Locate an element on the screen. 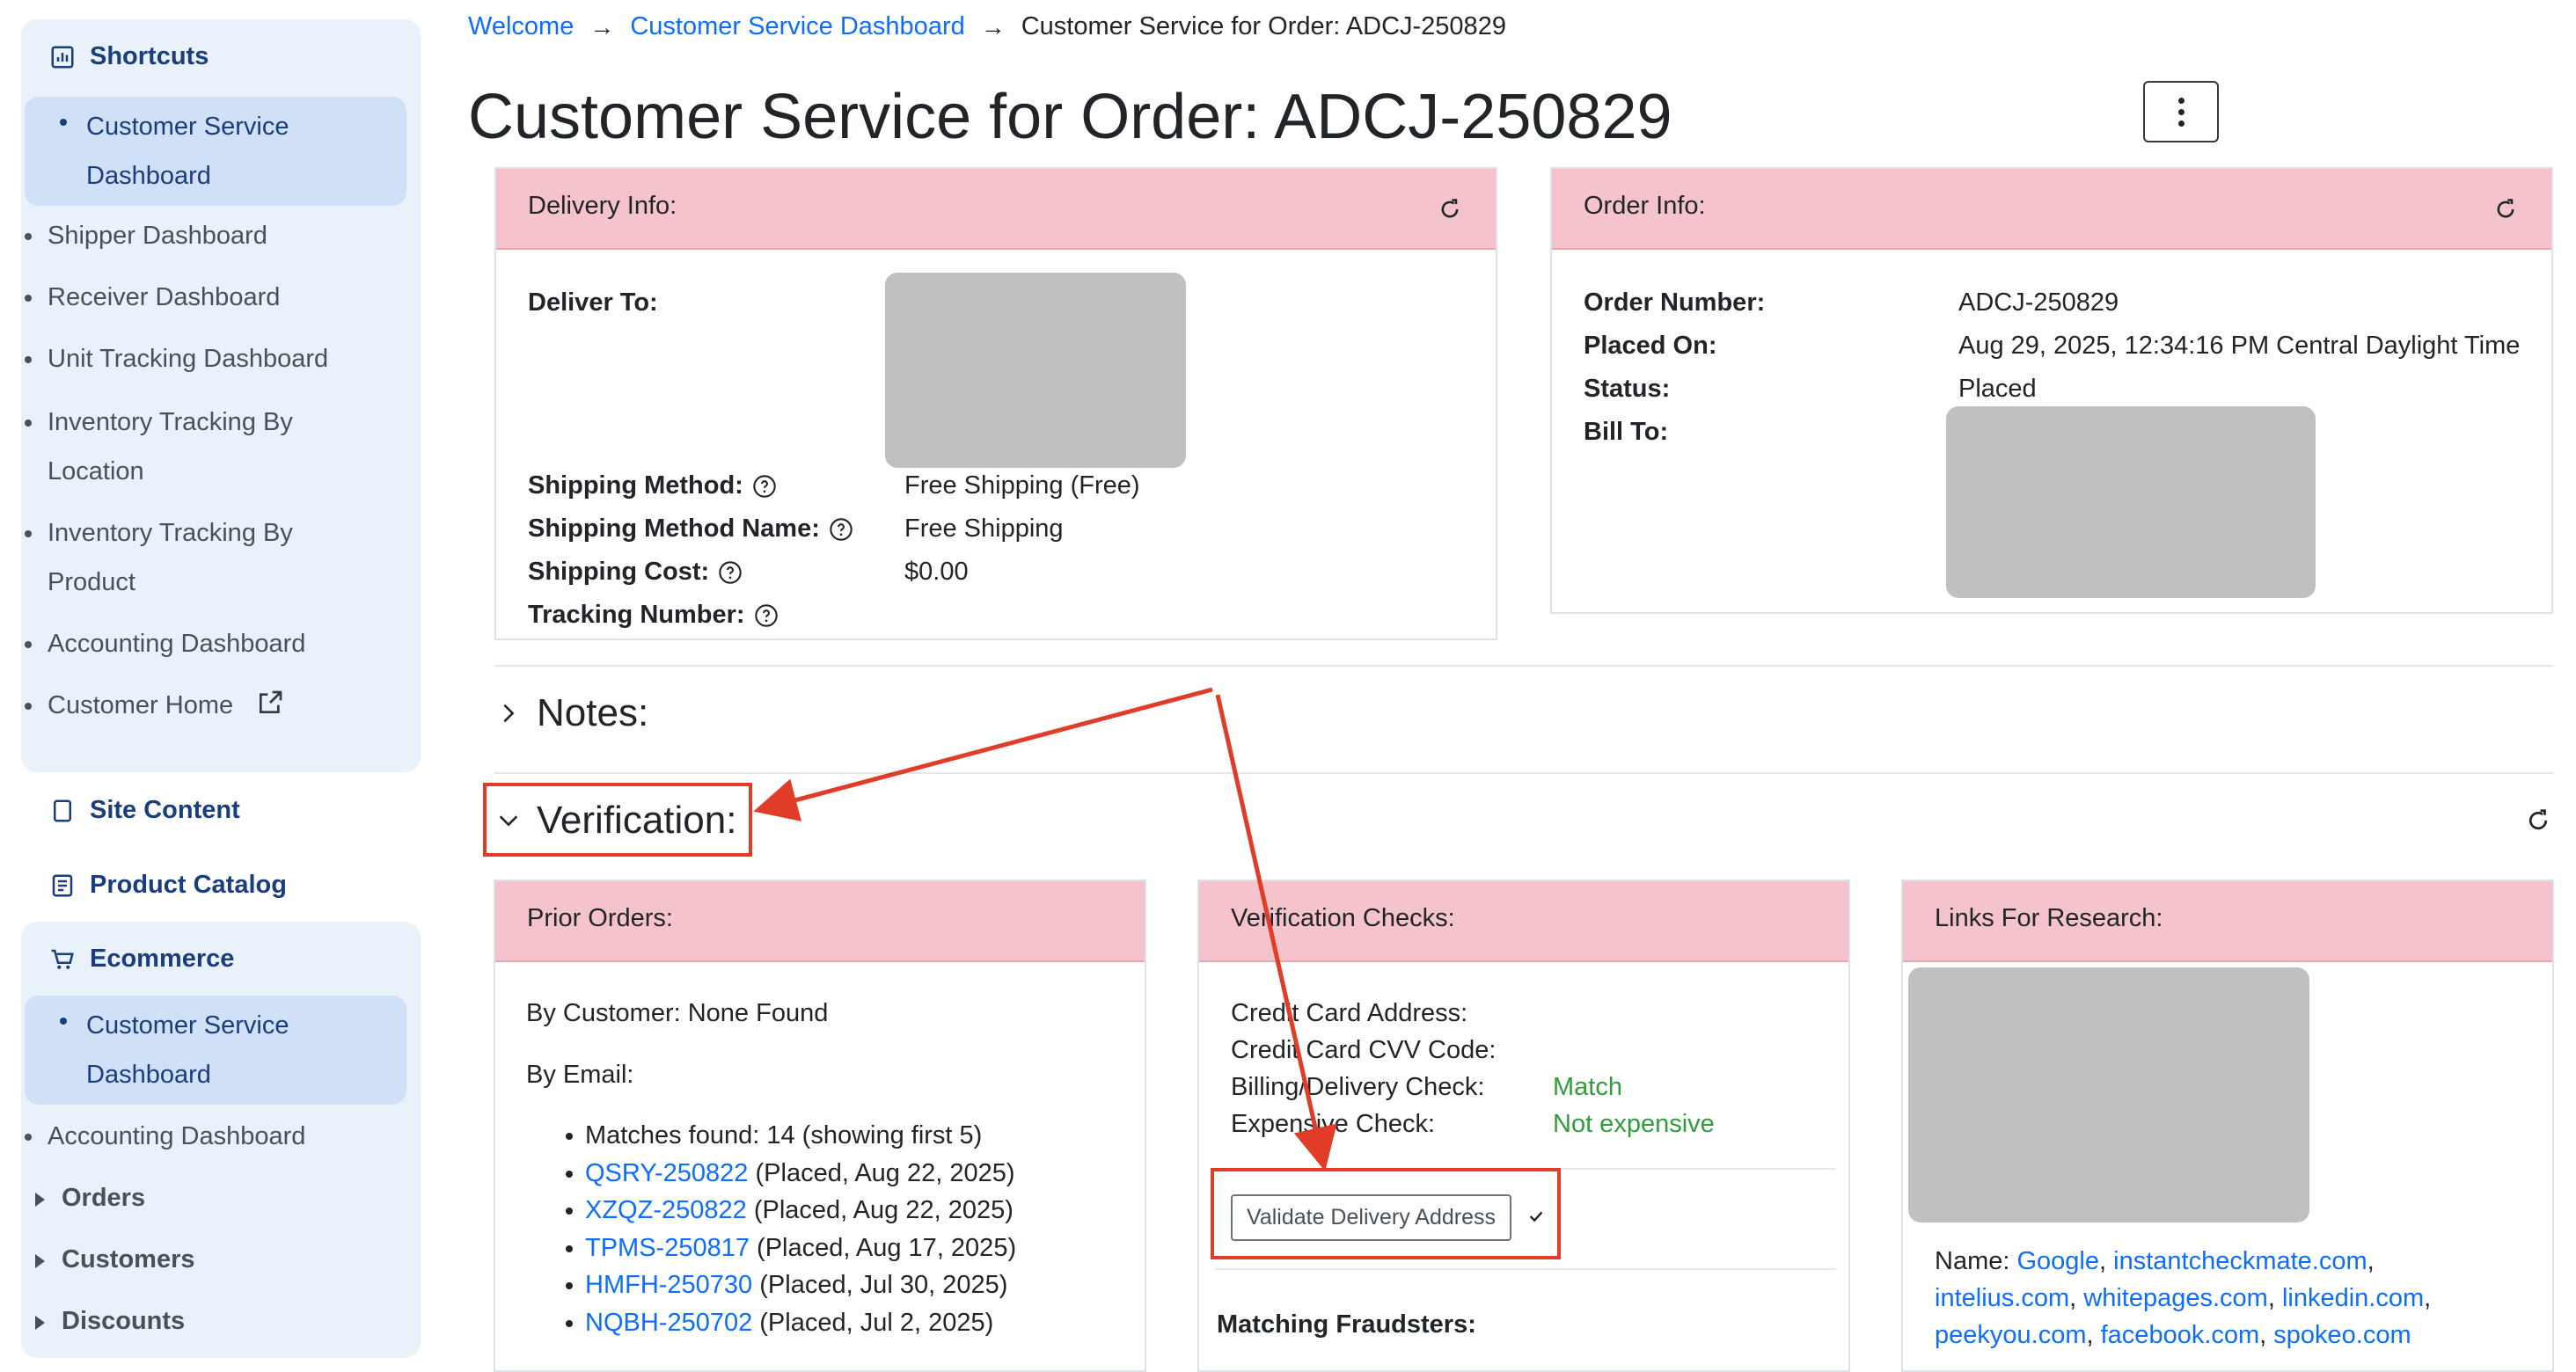 Image resolution: width=2576 pixels, height=1372 pixels. sidebar-item-customer-home: Customer Home is located at coordinates (216, 705).